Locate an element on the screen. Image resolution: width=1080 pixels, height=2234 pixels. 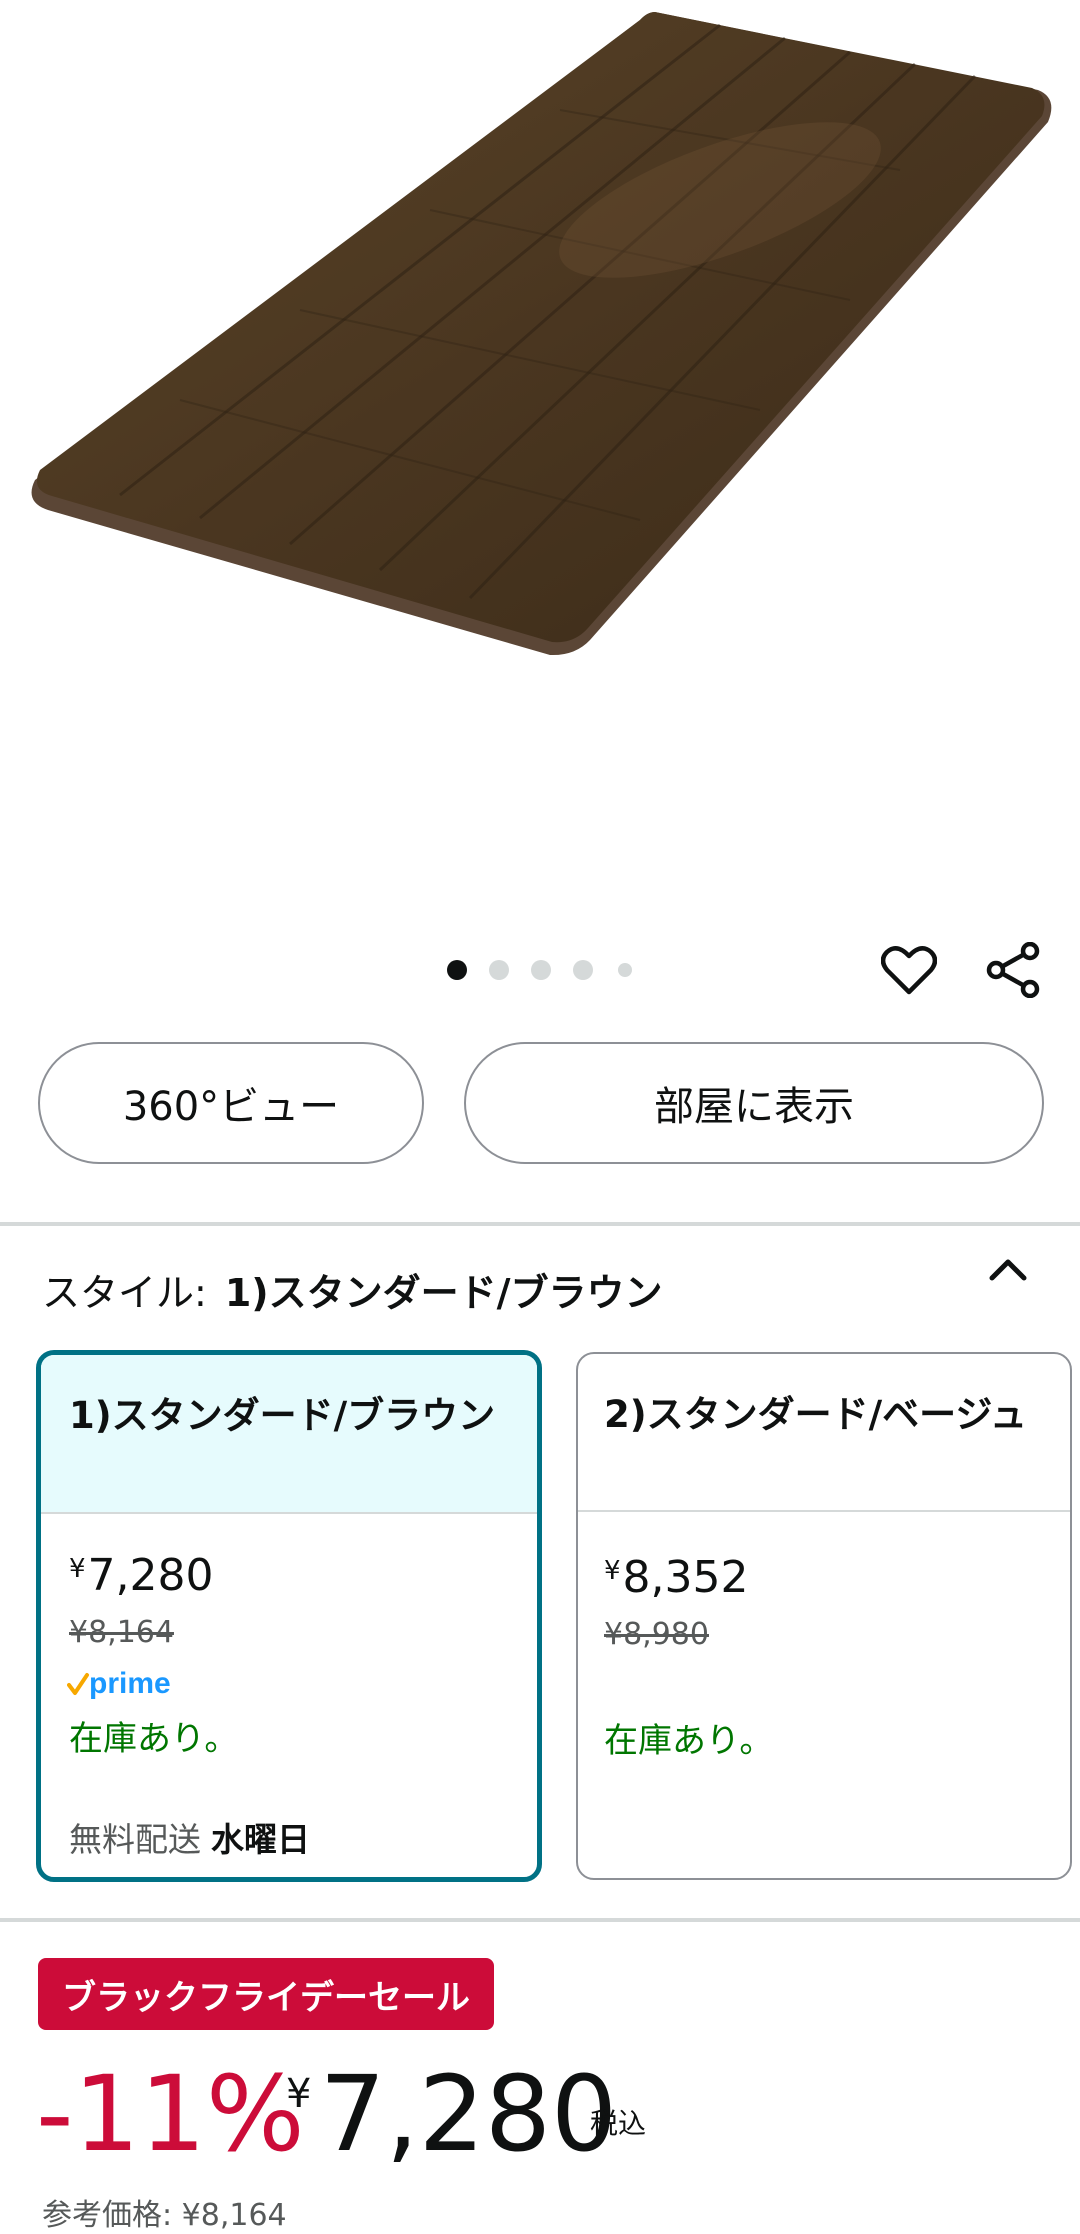
deal-price: ¥7,280 is located at coordinates (451, 2114).